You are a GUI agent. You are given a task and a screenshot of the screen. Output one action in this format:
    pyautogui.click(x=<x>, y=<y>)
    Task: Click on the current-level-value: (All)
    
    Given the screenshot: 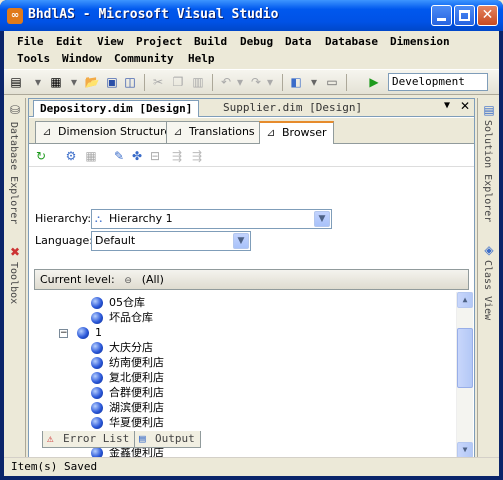 What is the action you would take?
    pyautogui.click(x=152, y=279)
    